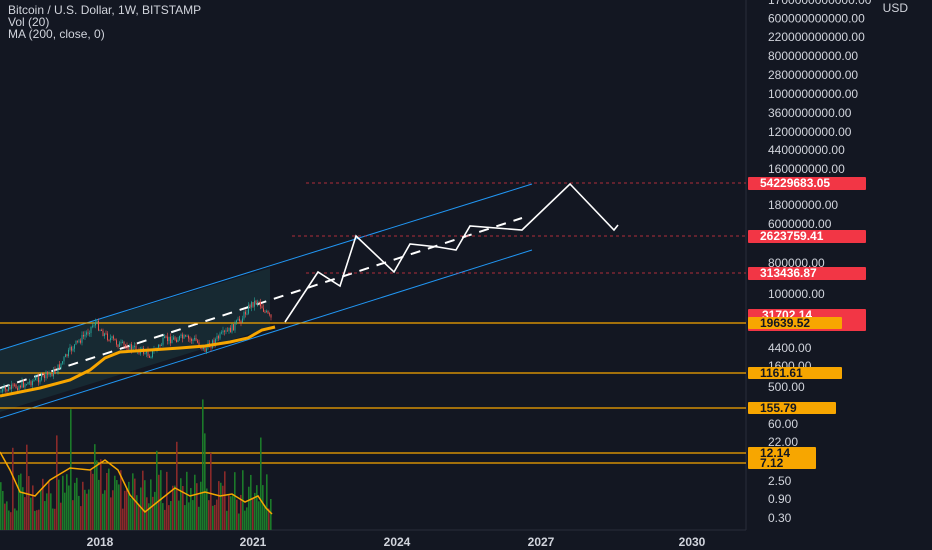  Describe the element at coordinates (451, 252) in the screenshot. I see `projection-zigzag` at that location.